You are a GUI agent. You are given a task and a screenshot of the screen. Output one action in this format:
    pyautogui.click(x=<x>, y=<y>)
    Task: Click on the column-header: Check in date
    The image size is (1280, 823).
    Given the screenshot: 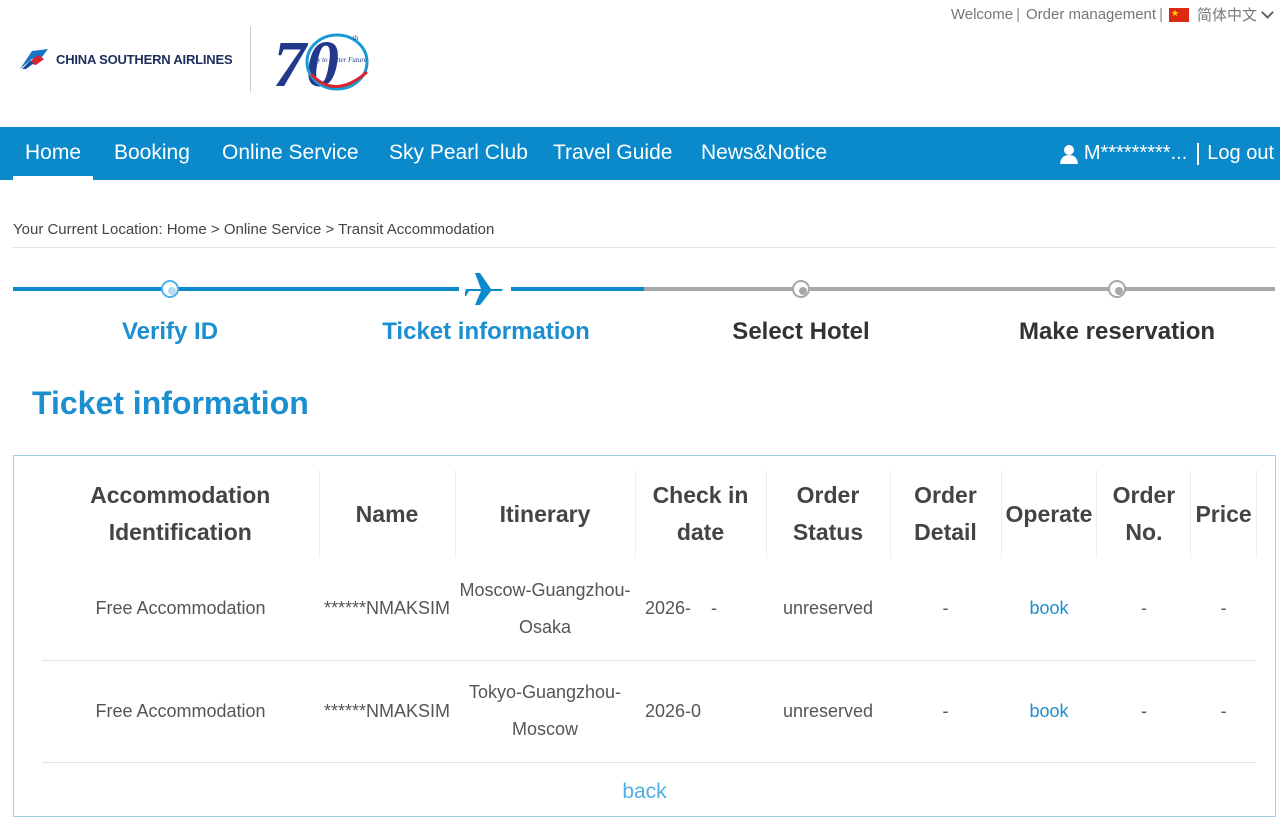 What is the action you would take?
    pyautogui.click(x=701, y=514)
    